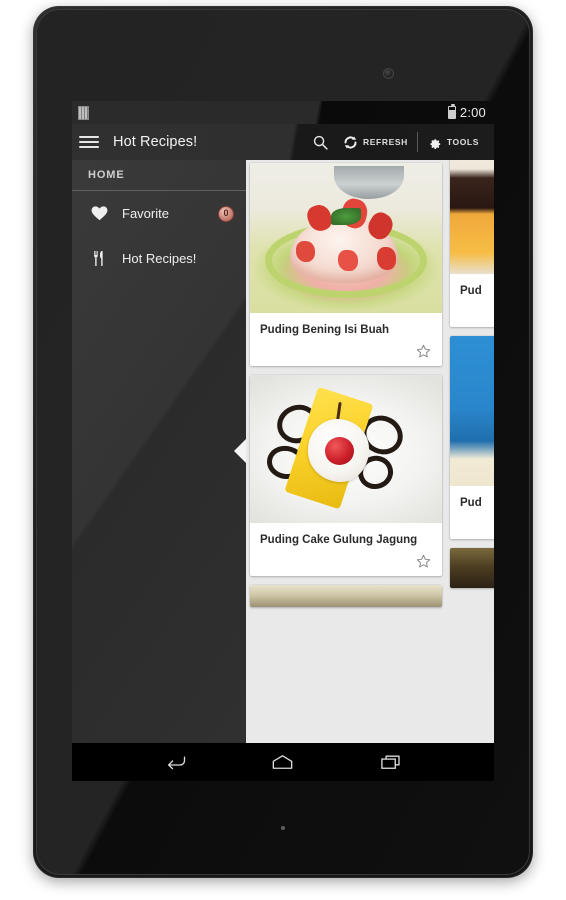 The image size is (566, 900). Describe the element at coordinates (106, 175) in the screenshot. I see `drawer-section-header: HOME` at that location.